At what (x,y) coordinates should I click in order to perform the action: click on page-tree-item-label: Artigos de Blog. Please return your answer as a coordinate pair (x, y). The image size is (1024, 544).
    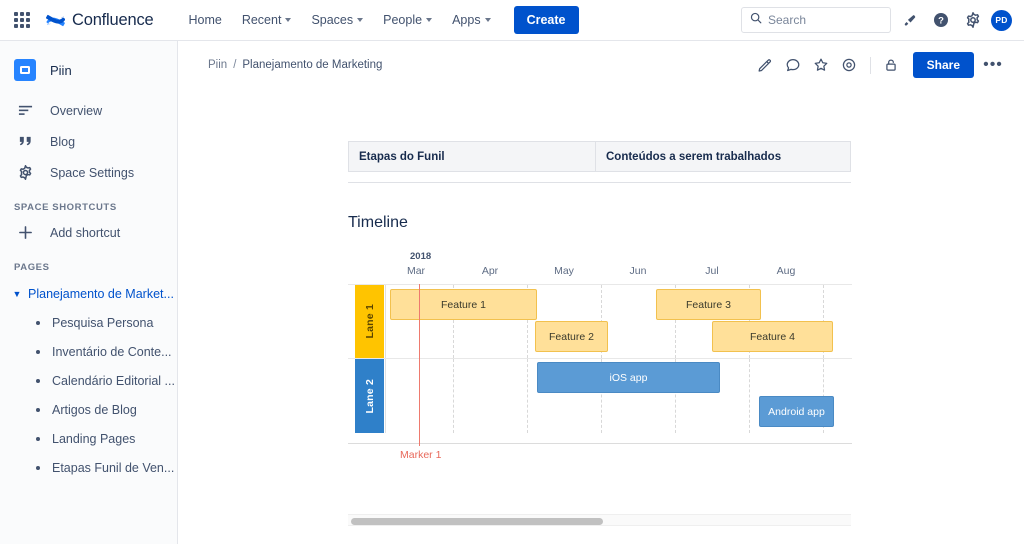
    Looking at the image, I should click on (94, 409).